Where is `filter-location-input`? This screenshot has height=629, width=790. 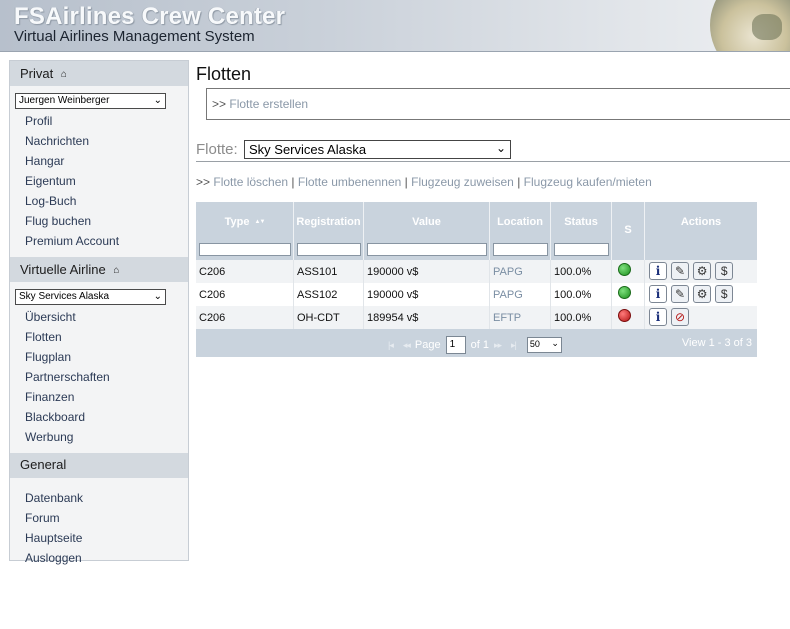
filter-location-input is located at coordinates (520, 249).